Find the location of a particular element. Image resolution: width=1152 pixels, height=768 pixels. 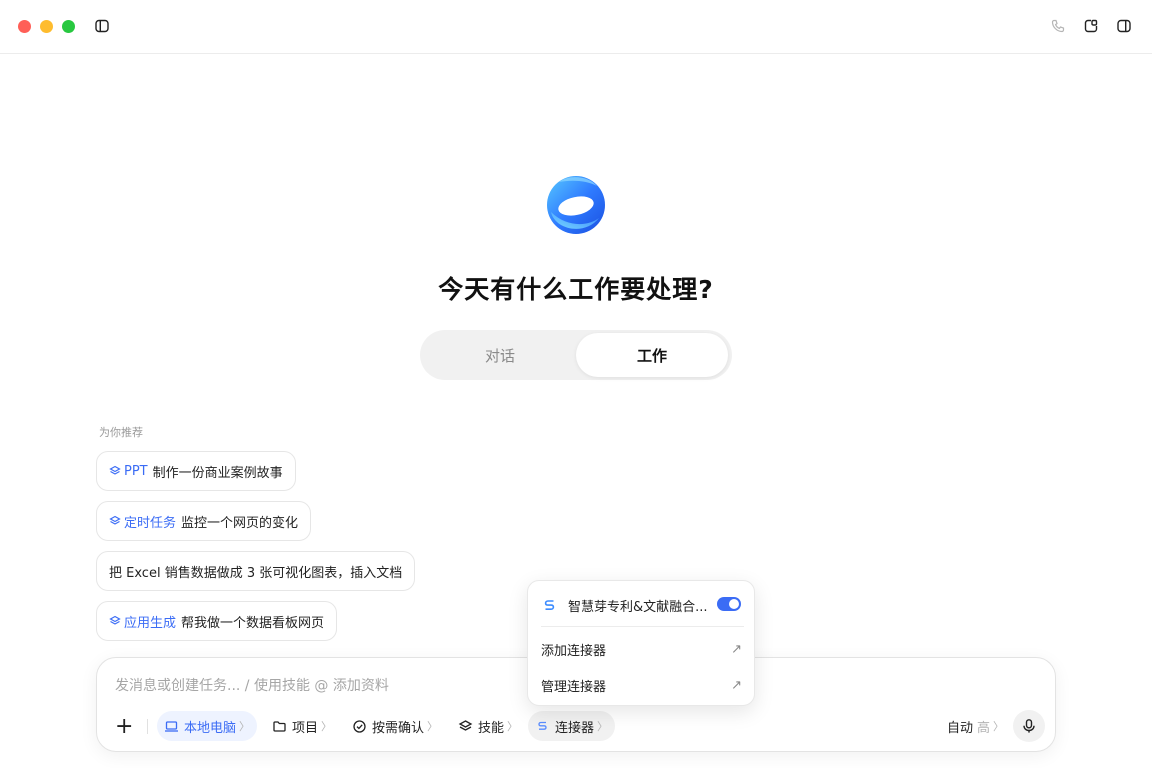

local-computer-label: 本地电脑 is located at coordinates (210, 728).